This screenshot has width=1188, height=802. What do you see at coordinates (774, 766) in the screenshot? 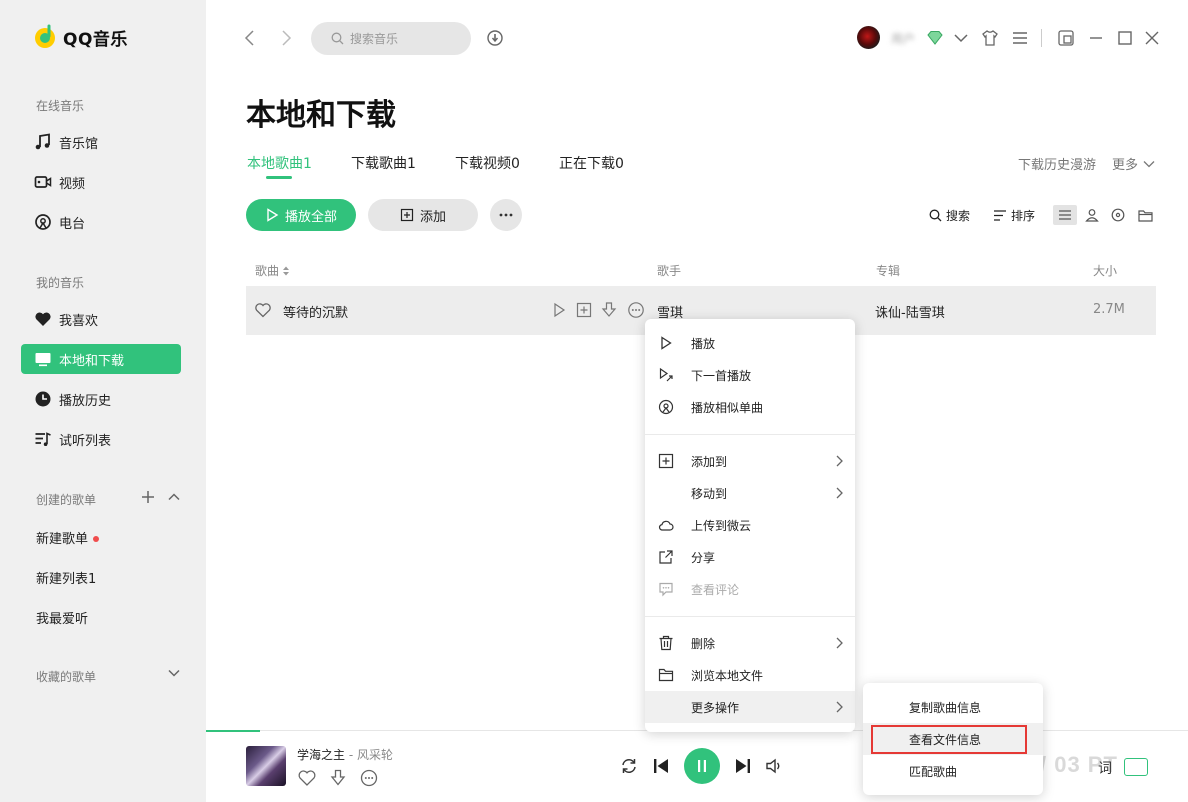
I see `volume-icon` at bounding box center [774, 766].